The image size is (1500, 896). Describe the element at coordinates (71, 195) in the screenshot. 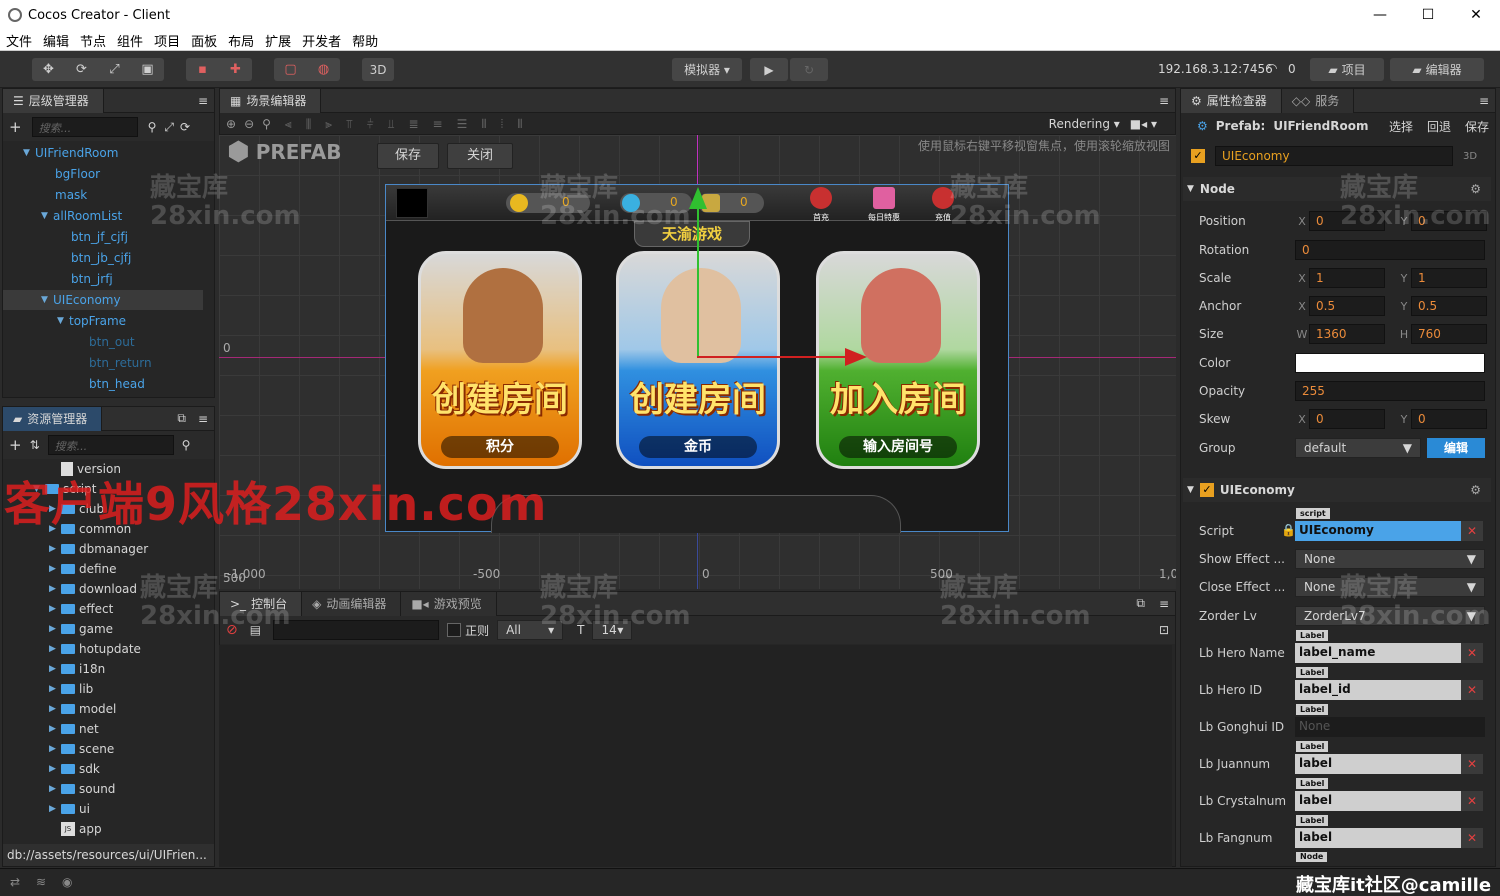

I see `tree-item-mask: mask` at that location.